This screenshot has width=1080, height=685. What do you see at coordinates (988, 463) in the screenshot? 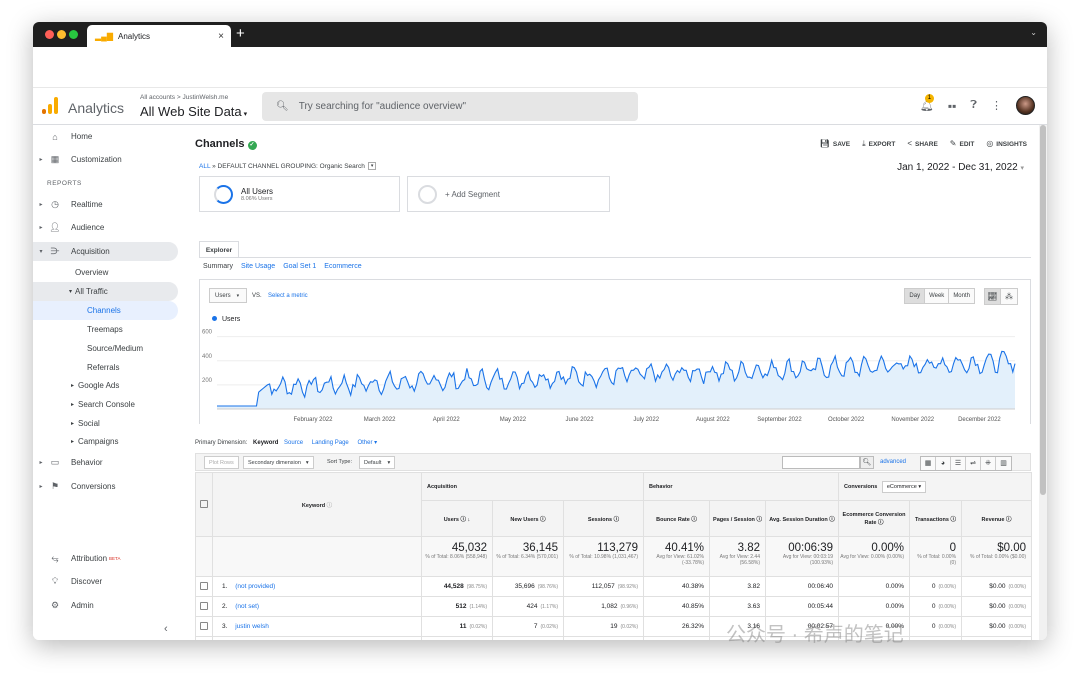
I see `term-cloud-icon: ⁜` at bounding box center [988, 463].